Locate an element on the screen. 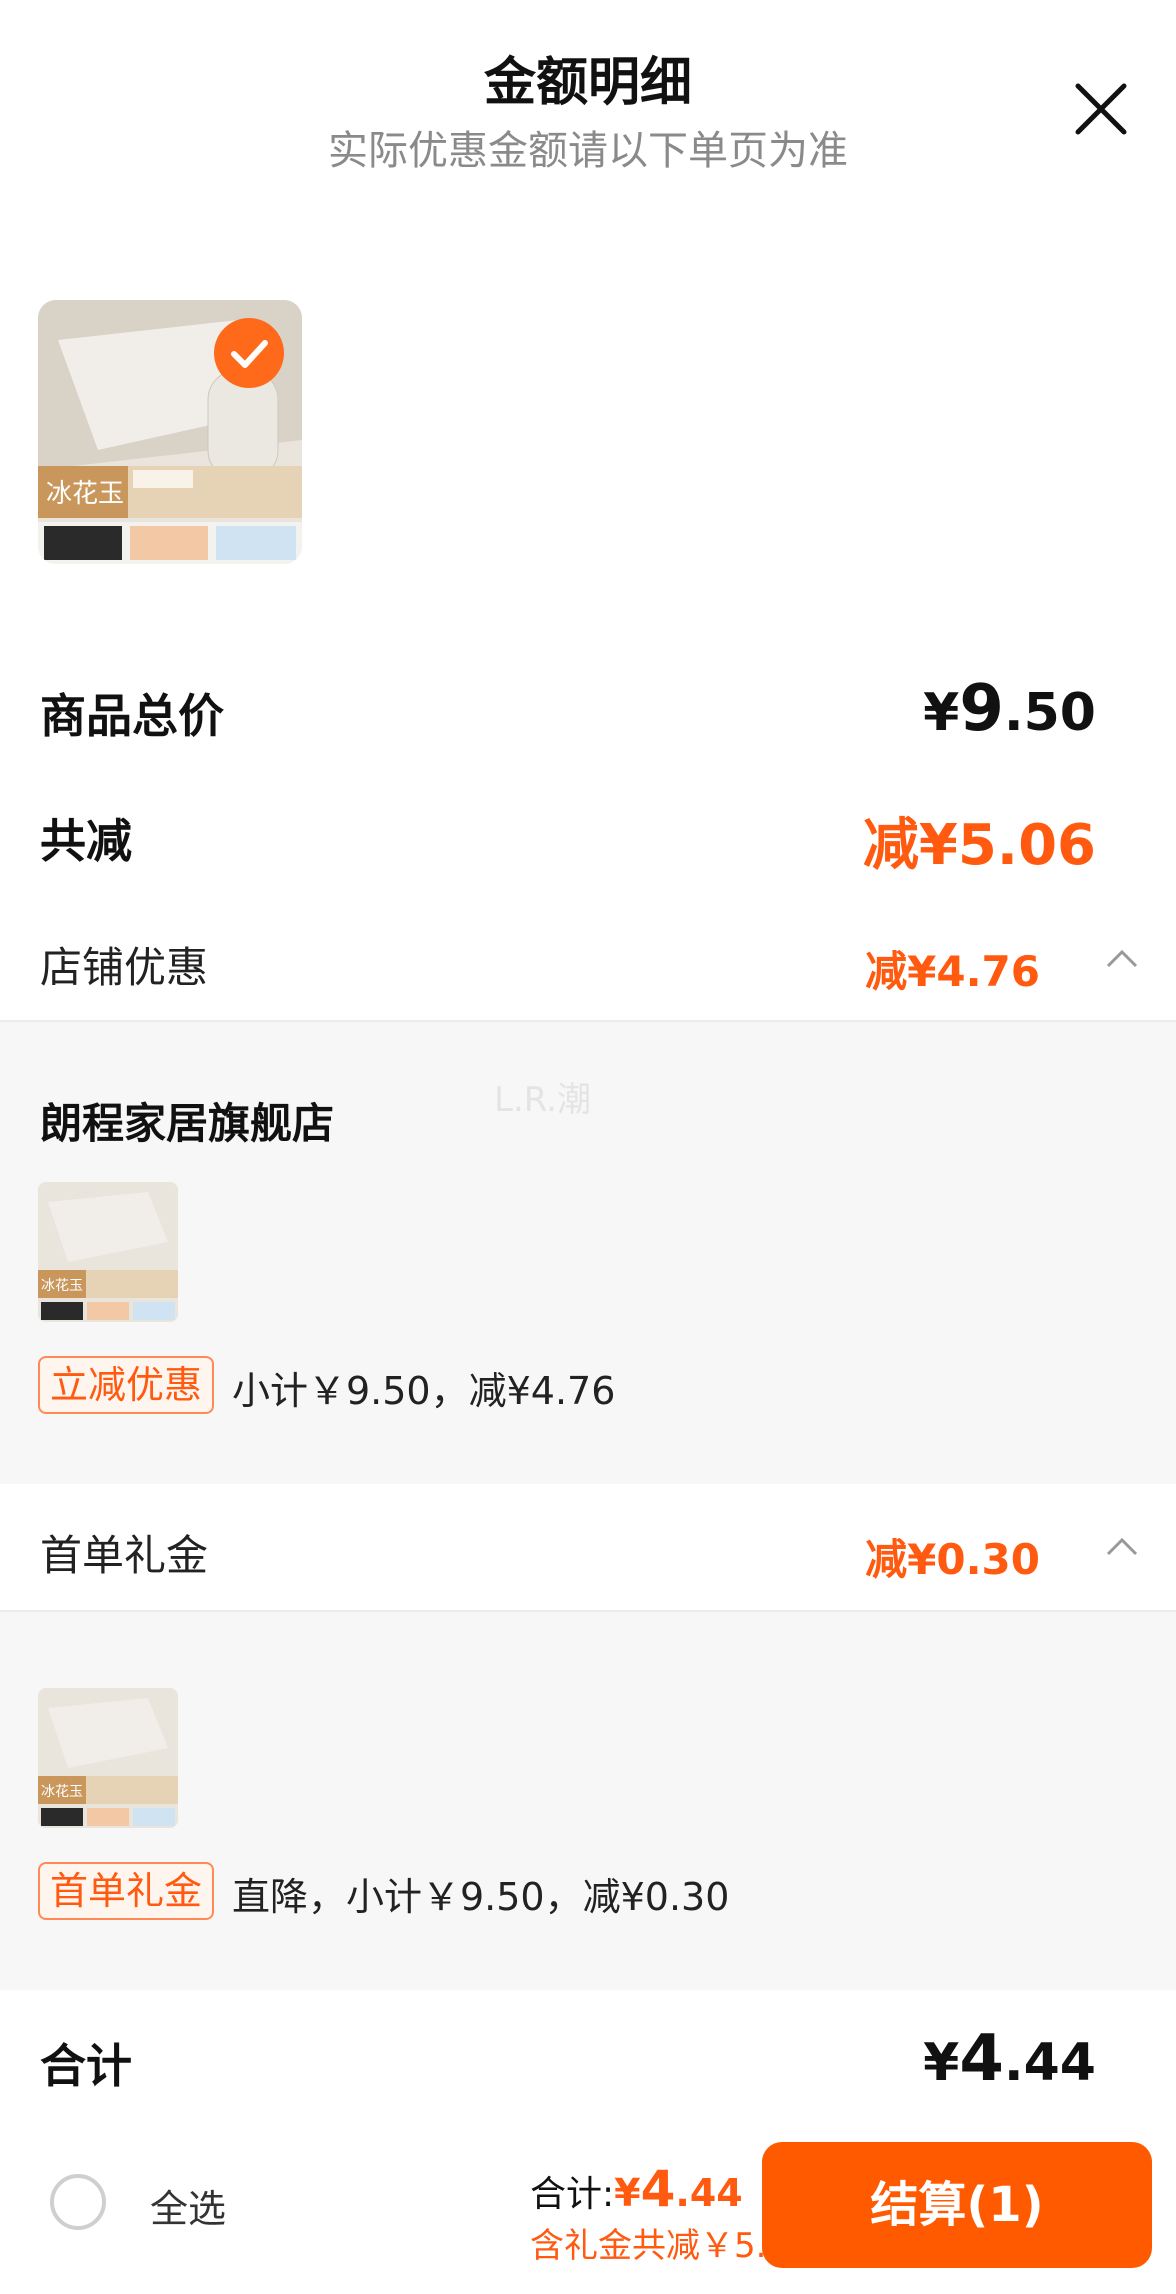 The height and width of the screenshot is (2294, 1176). select-all-radio is located at coordinates (78, 2202).